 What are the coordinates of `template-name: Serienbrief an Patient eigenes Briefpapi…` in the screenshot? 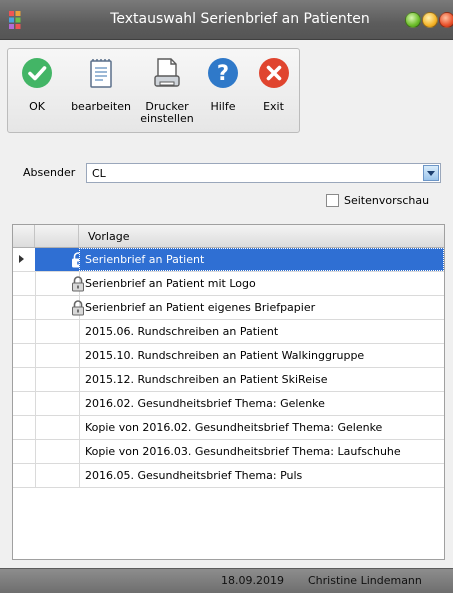 It's located at (200, 307).